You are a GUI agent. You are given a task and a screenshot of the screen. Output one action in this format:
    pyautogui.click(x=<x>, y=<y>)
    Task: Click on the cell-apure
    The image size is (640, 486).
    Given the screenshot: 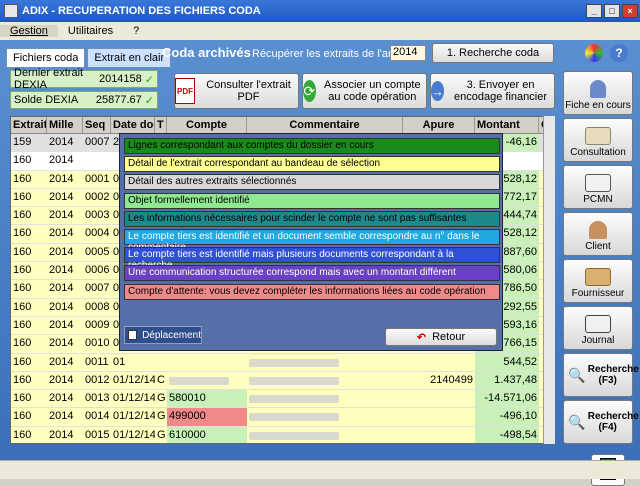 What is the action you would take?
    pyautogui.click(x=439, y=435)
    